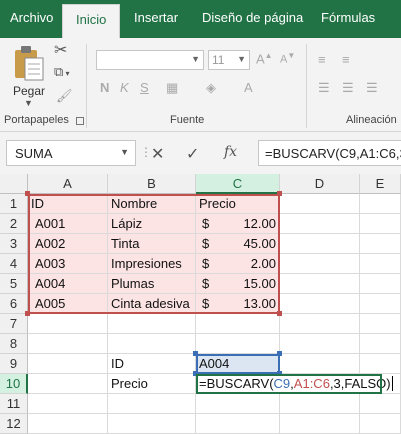 The image size is (401, 434). I want to click on align-middle-icon: ≡, so click(346, 59).